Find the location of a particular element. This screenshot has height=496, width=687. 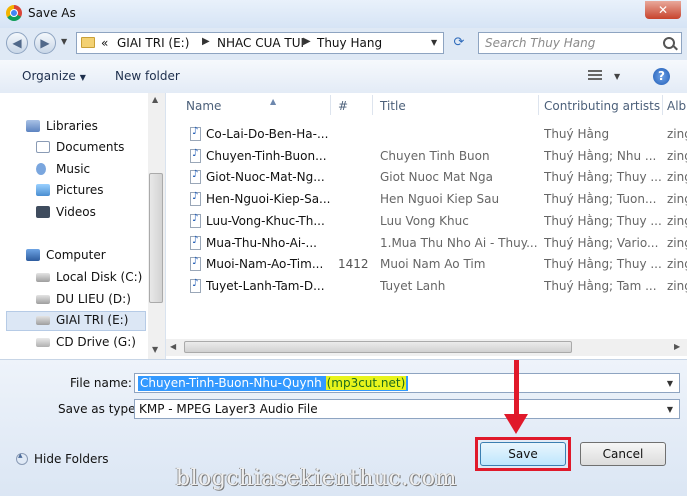

search-placeholder: Search Thuy Hang is located at coordinates (540, 43).